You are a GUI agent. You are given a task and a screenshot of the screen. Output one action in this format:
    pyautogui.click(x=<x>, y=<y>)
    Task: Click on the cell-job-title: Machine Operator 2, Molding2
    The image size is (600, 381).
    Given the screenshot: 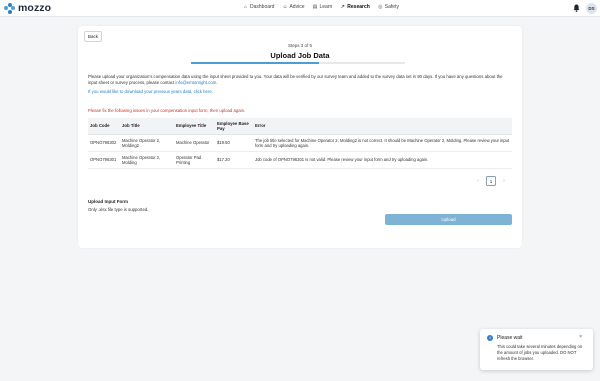 What is the action you would take?
    pyautogui.click(x=141, y=143)
    